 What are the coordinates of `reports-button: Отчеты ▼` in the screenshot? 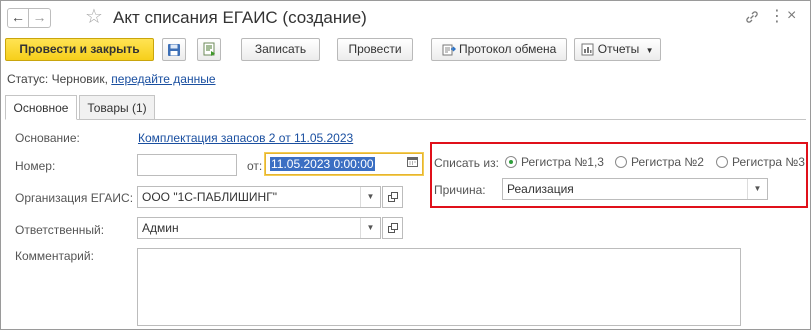 It's located at (617, 49).